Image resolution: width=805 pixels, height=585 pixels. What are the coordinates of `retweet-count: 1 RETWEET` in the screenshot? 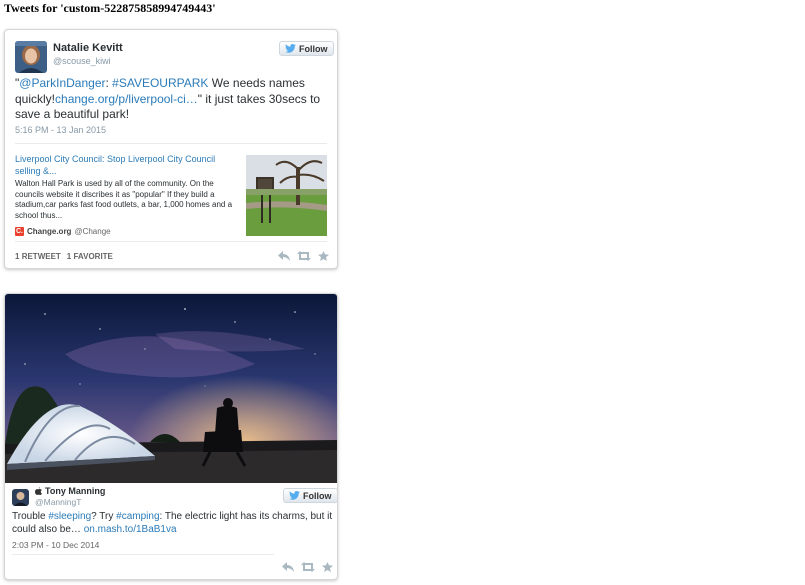 It's located at (38, 256).